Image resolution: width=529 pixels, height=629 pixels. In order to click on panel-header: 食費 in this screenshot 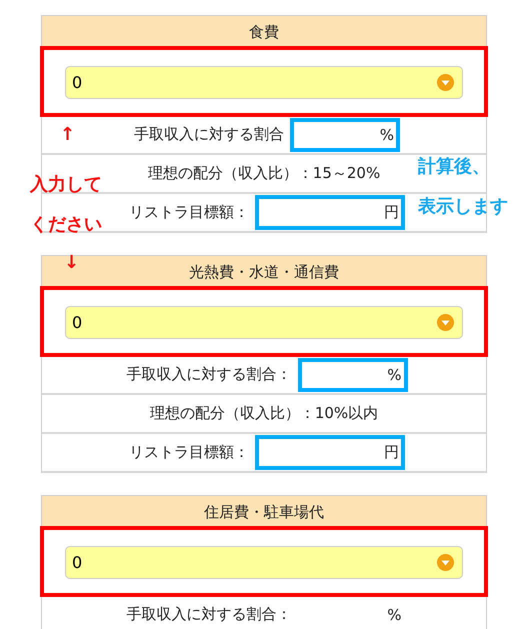, I will do `click(264, 32)`.